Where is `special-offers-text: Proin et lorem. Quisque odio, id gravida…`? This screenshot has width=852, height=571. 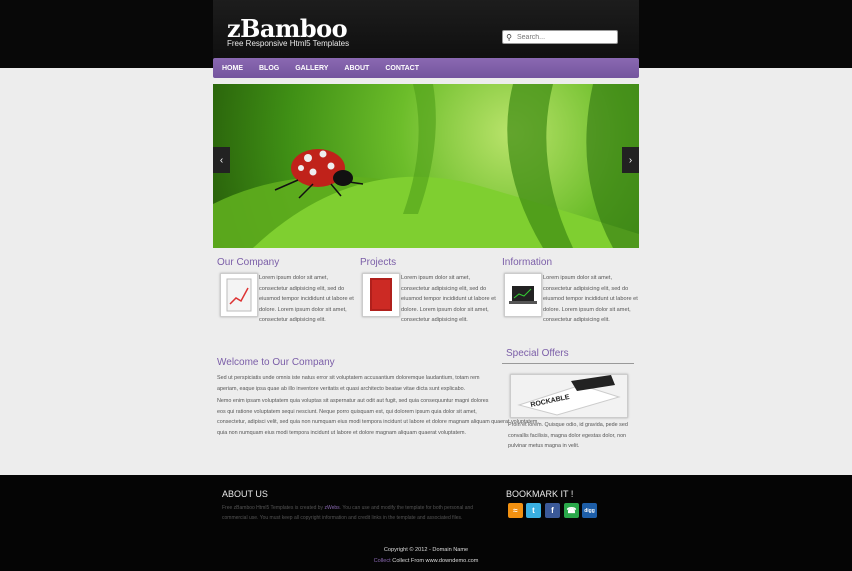
special-offers-text: Proin et lorem. Quisque odio, id gravida… is located at coordinates (568, 435).